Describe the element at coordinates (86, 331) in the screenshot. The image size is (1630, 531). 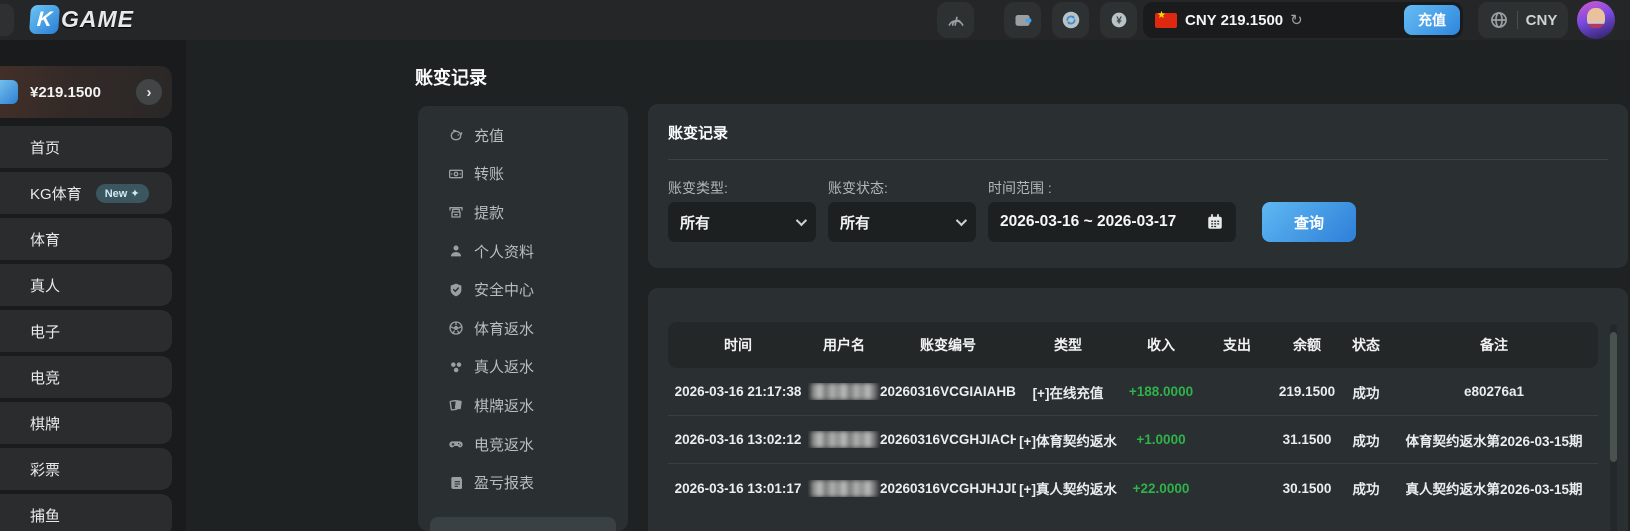
I see `sidebar-item-slots: 电子` at that location.